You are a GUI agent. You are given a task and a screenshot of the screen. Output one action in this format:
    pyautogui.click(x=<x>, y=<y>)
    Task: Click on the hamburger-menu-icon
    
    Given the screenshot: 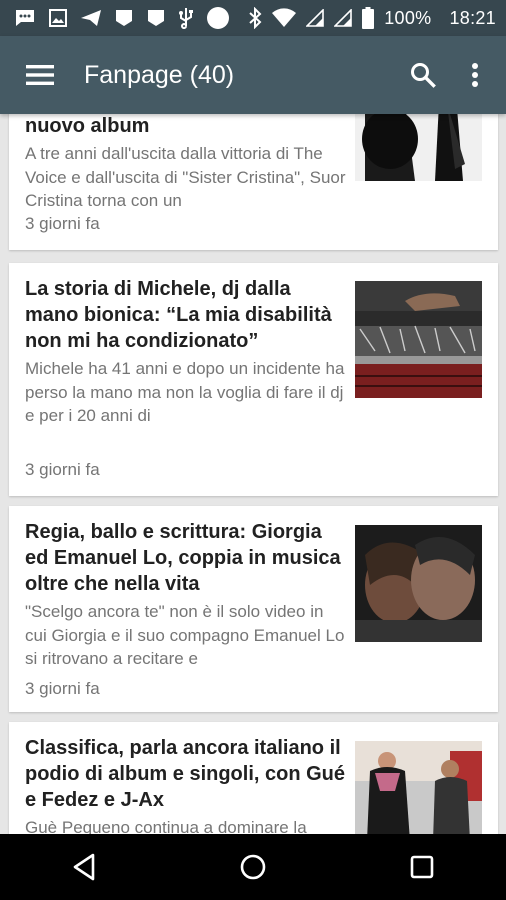 What is the action you would take?
    pyautogui.click(x=40, y=75)
    